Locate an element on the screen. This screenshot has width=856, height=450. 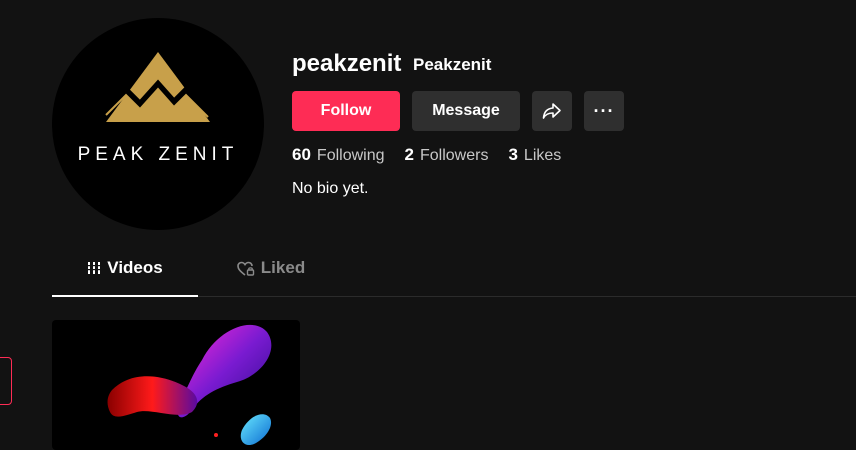
follow-button: Follow is located at coordinates (346, 111).